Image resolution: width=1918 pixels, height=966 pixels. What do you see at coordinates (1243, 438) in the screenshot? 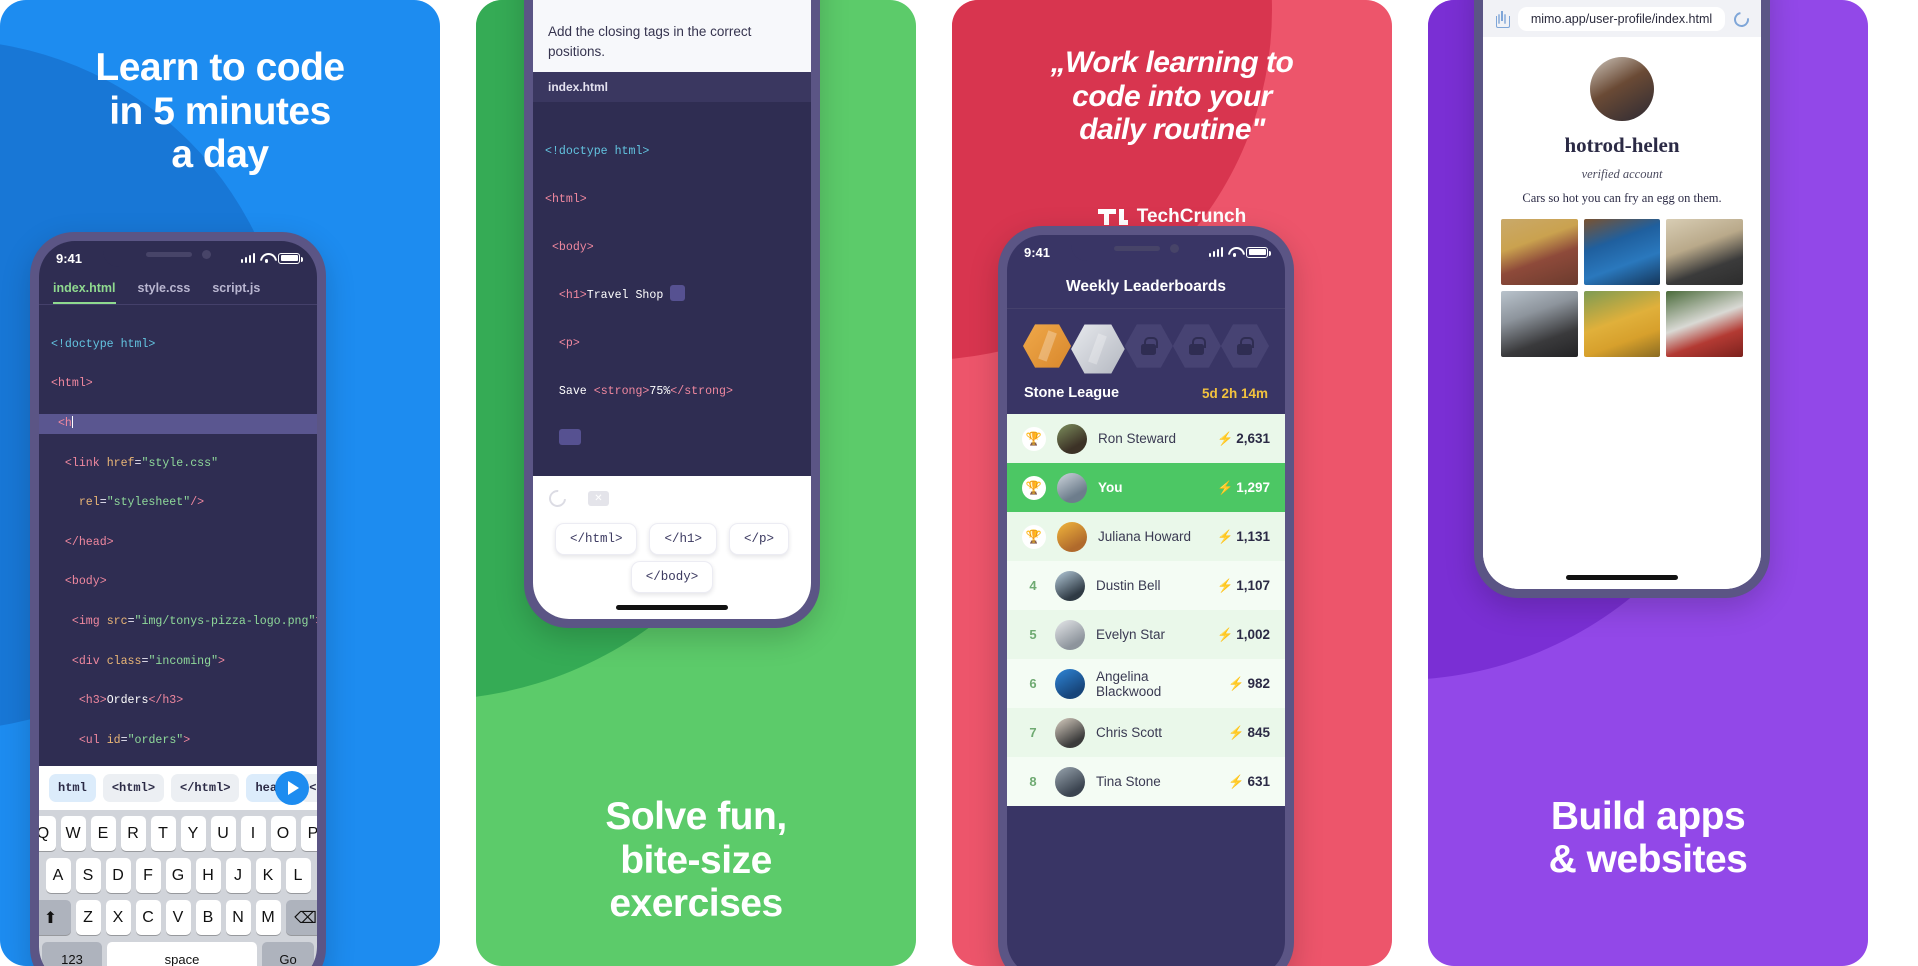
I see `player-points: ⚡ 2,631` at bounding box center [1243, 438].